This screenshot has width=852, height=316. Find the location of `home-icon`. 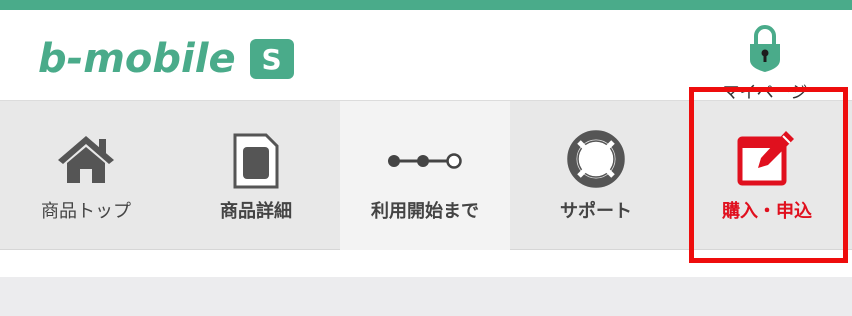

home-icon is located at coordinates (86, 159).